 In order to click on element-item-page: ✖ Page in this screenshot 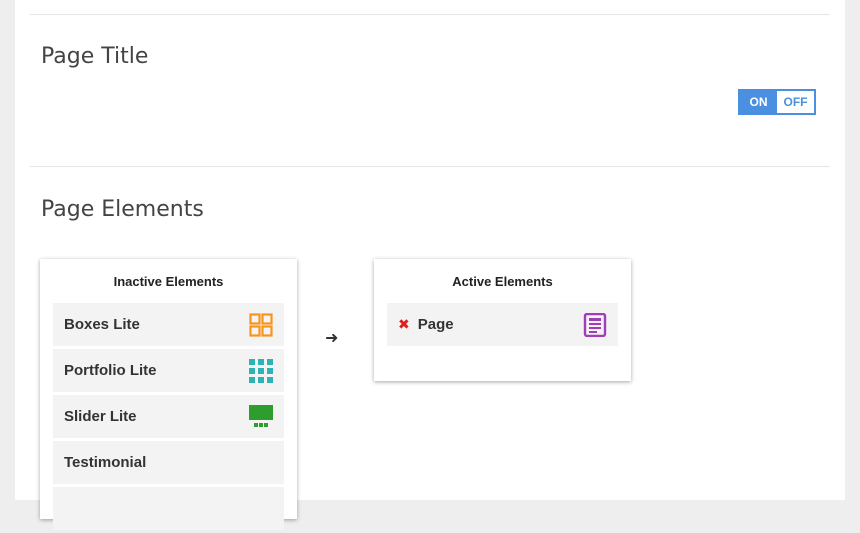, I will do `click(502, 324)`.